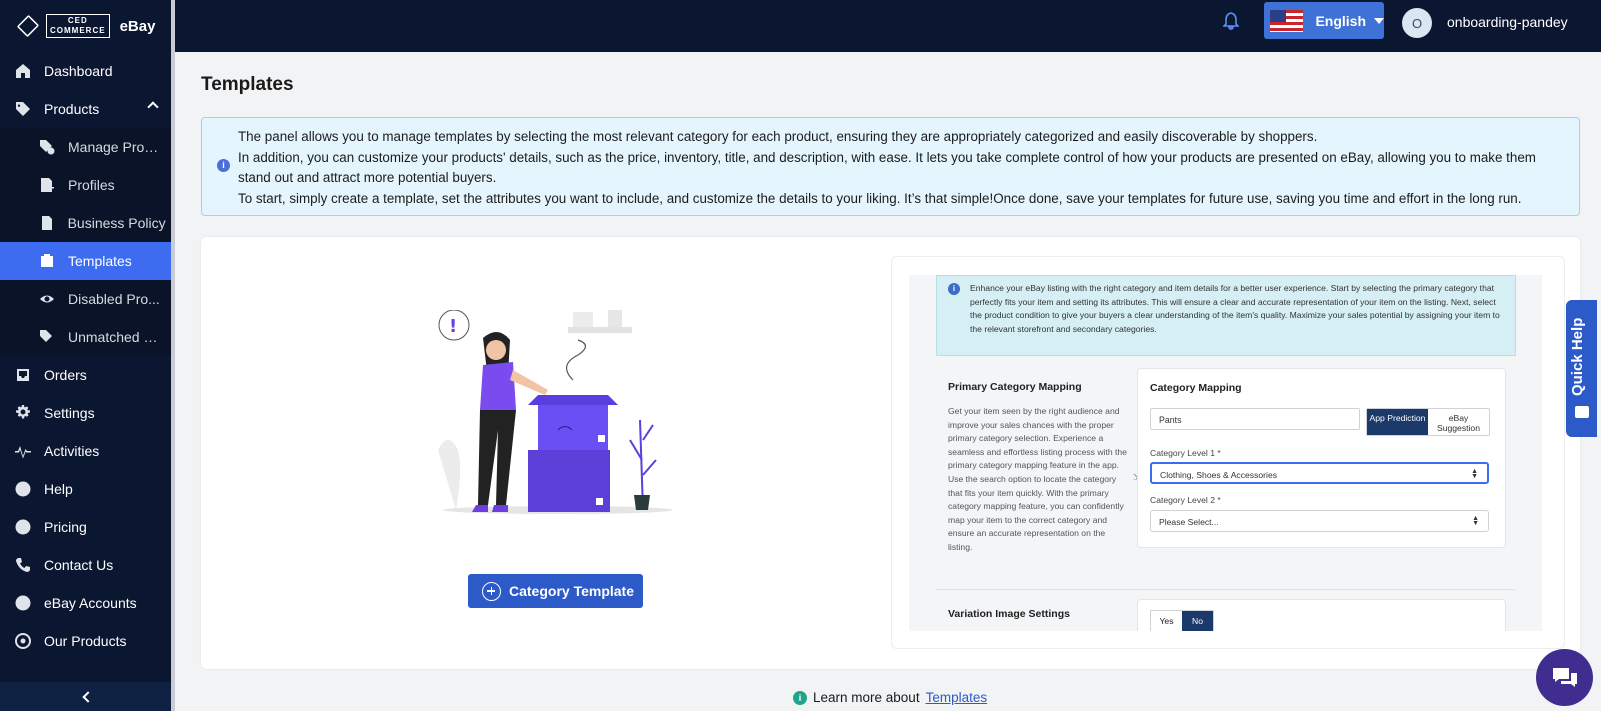  I want to click on sidebar-item-label: Profiles, so click(91, 185).